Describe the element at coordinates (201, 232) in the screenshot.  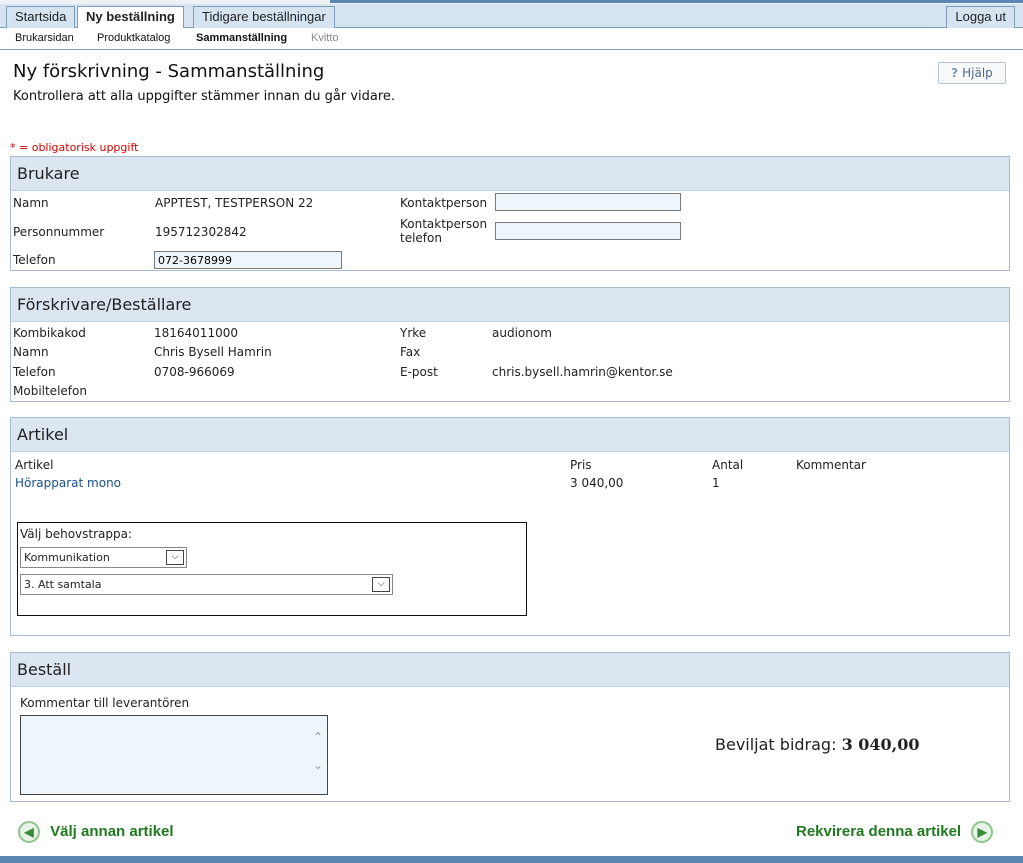
I see `brukare-pnr-value: 195712302842` at that location.